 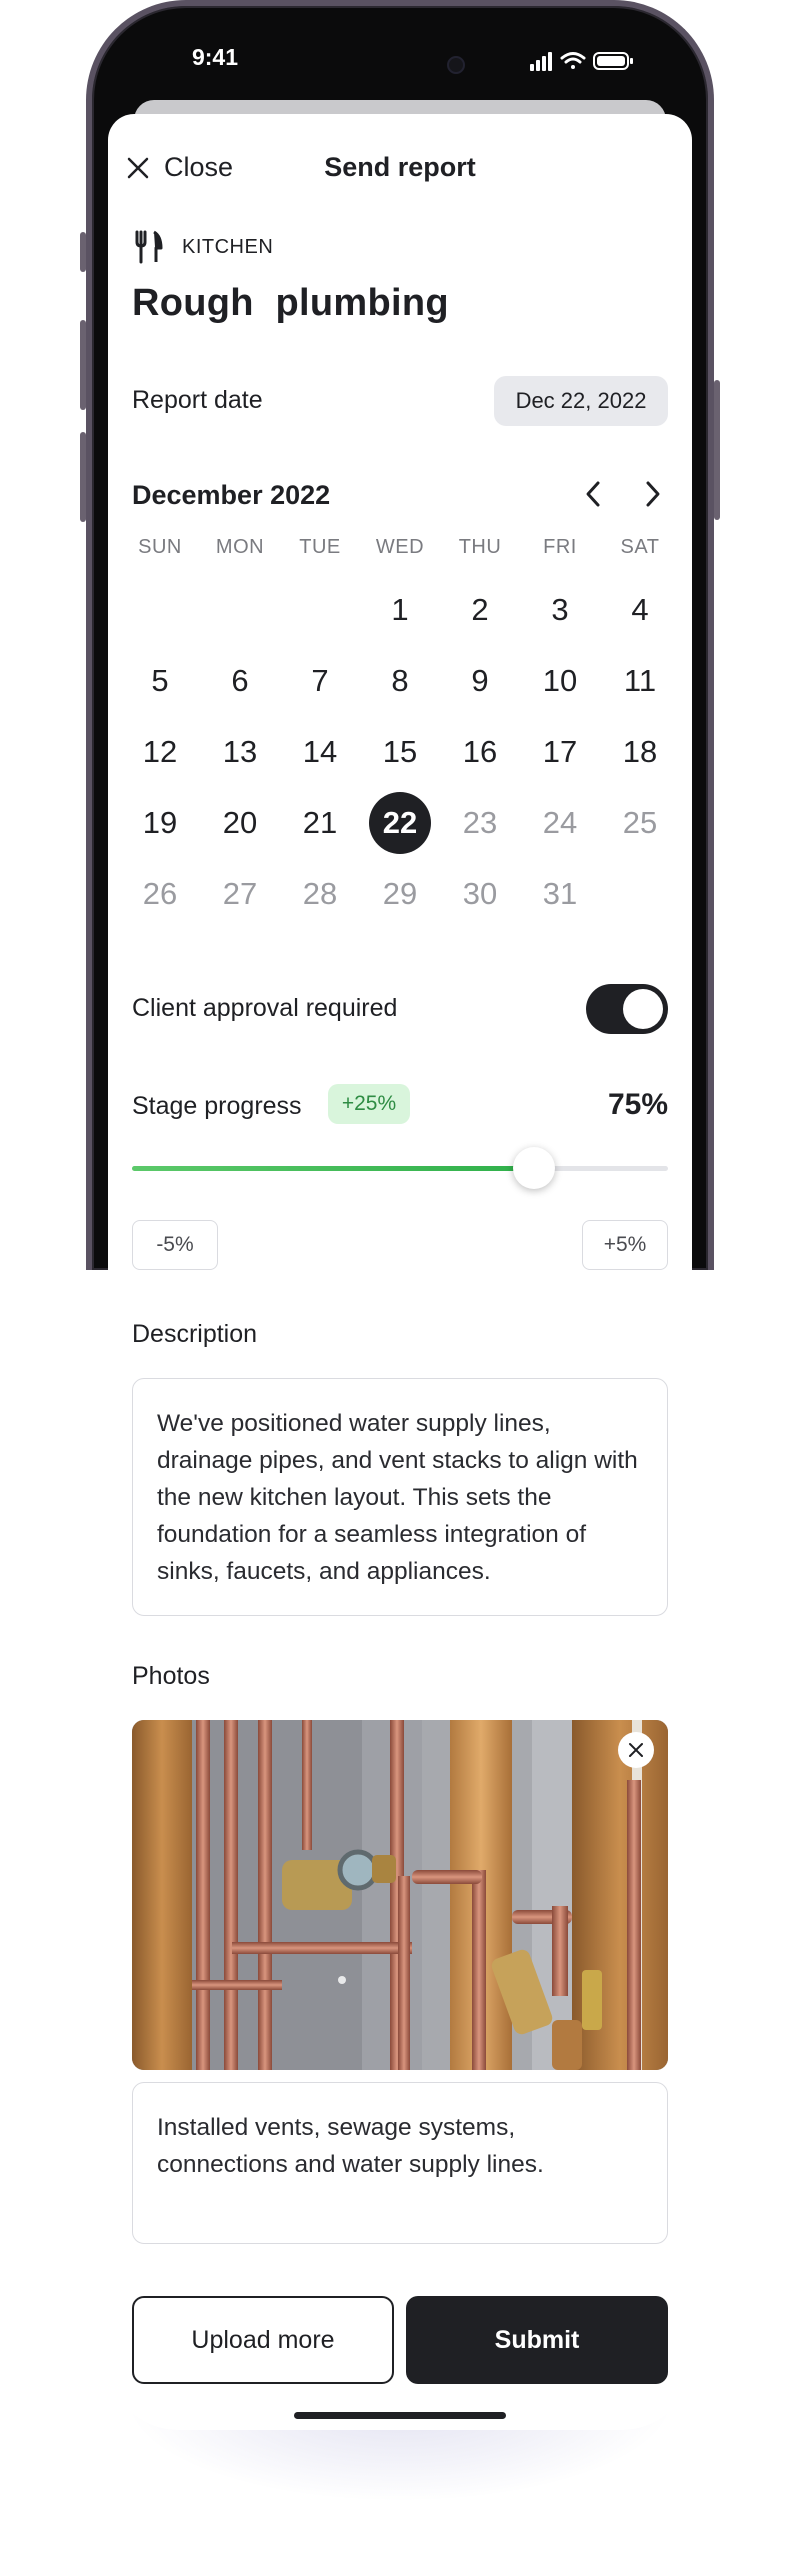 What do you see at coordinates (263, 2340) in the screenshot?
I see `upload-more-button: Upload more` at bounding box center [263, 2340].